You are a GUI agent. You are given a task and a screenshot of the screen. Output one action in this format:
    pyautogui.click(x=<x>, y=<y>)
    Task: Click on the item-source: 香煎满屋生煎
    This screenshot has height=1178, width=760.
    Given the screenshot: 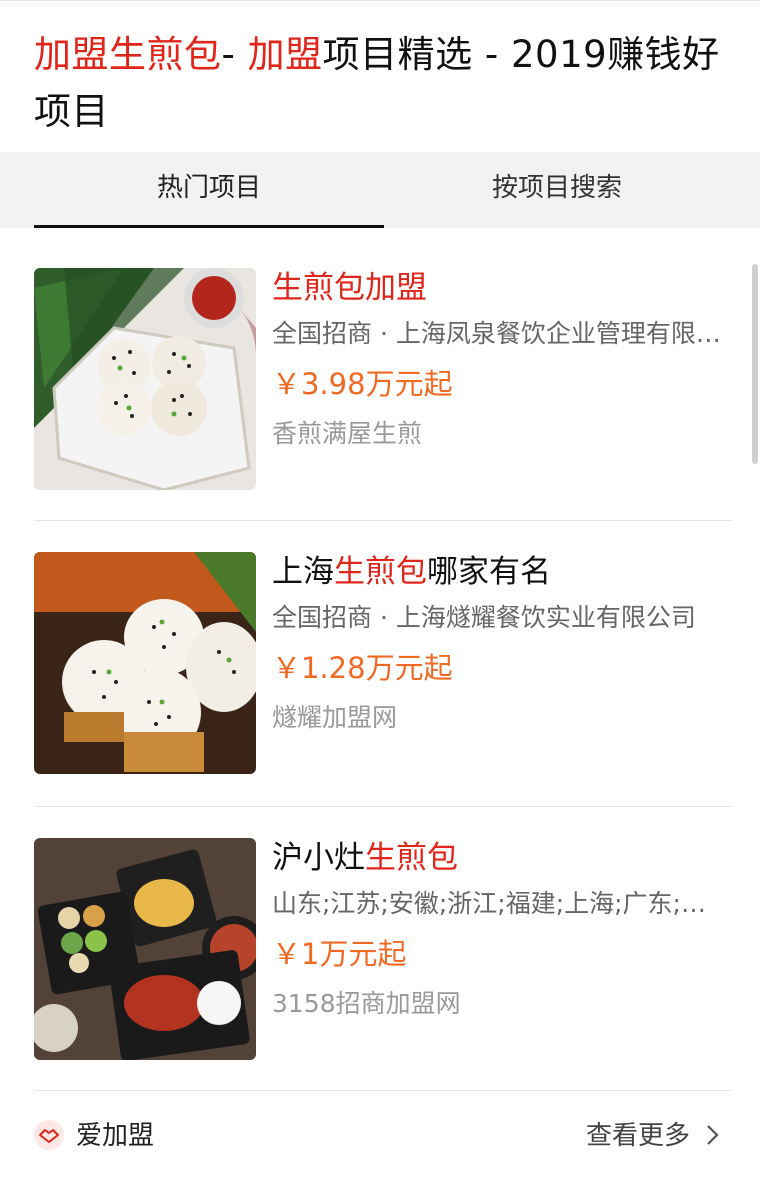 What is the action you would take?
    pyautogui.click(x=347, y=433)
    